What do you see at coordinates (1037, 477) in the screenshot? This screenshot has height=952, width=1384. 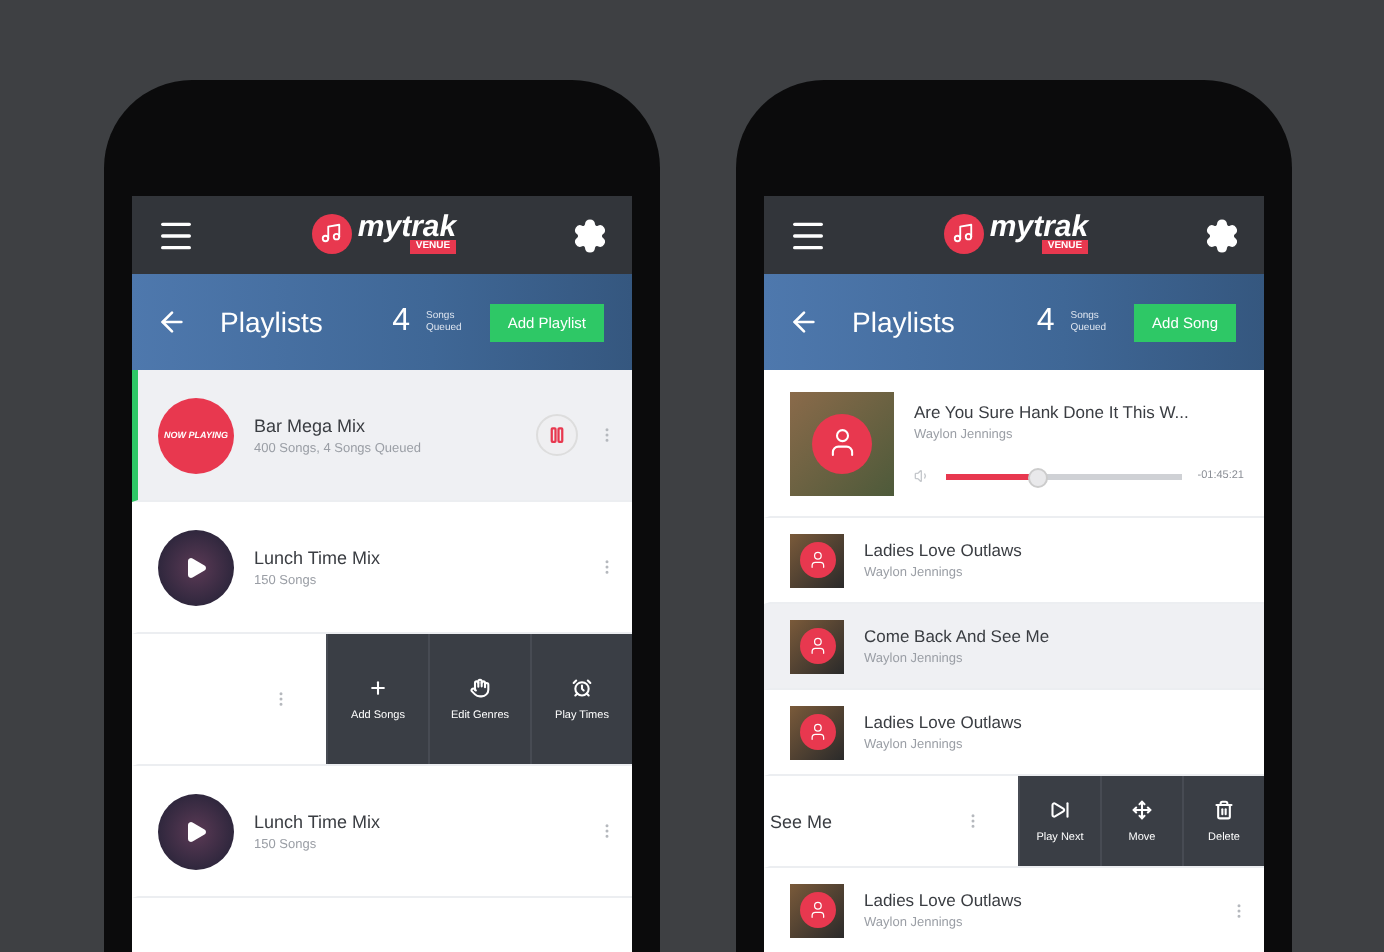 I see `progress-thumb` at bounding box center [1037, 477].